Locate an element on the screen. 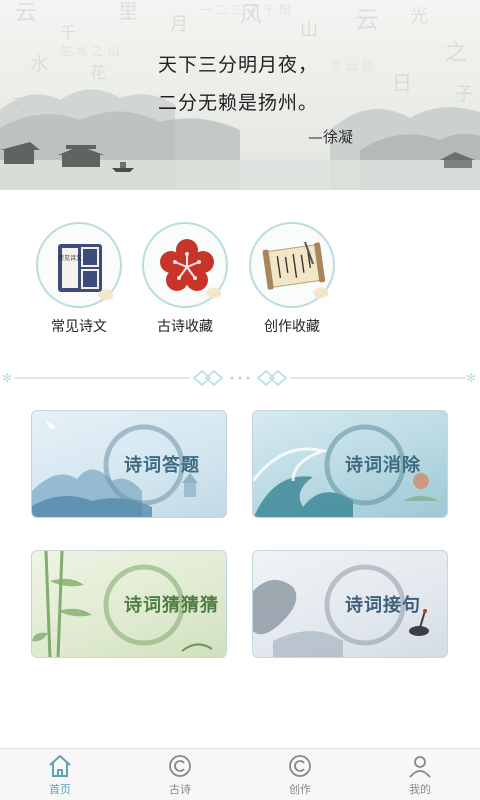 The height and width of the screenshot is (800, 480). svg-text: 一 二 三 子 千 阳 is located at coordinates (245, 10).